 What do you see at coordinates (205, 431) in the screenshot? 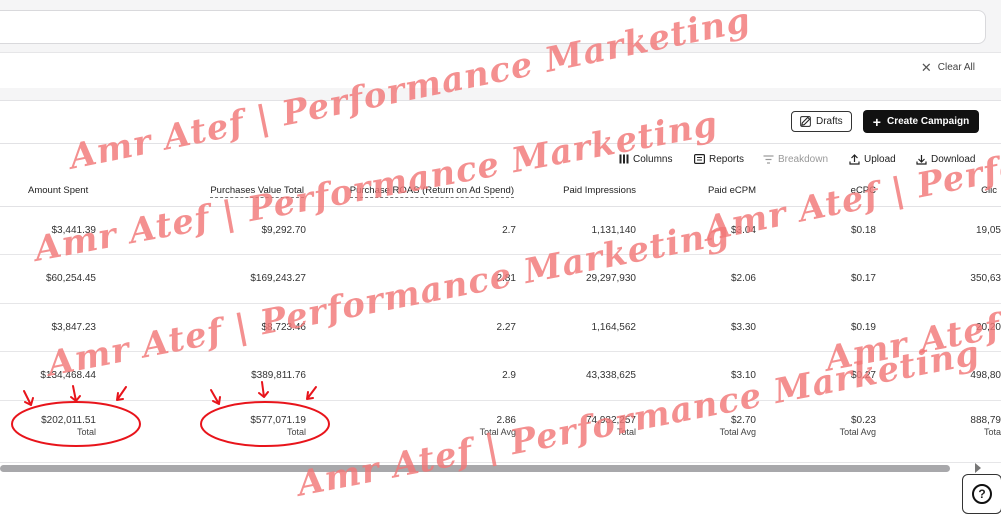
I see `total-purchases-value: $577,071.19 Total` at bounding box center [205, 431].